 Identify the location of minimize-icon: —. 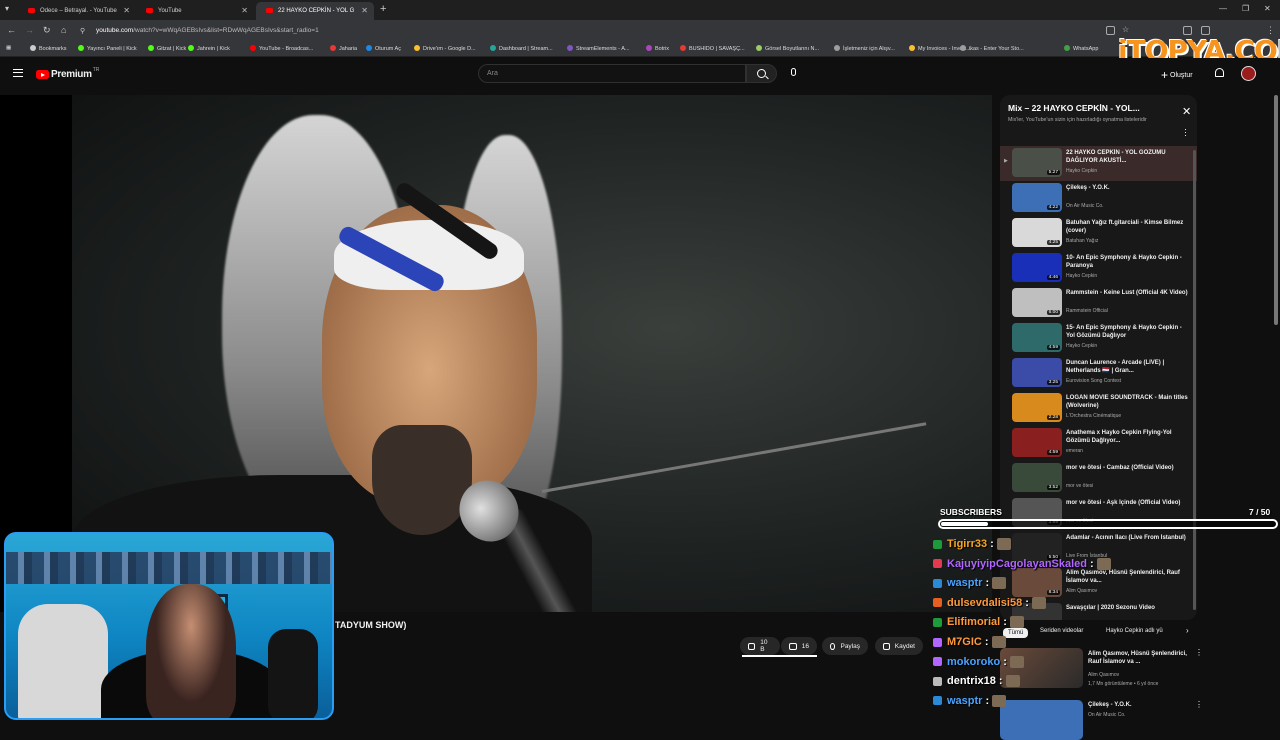
(1223, 8).